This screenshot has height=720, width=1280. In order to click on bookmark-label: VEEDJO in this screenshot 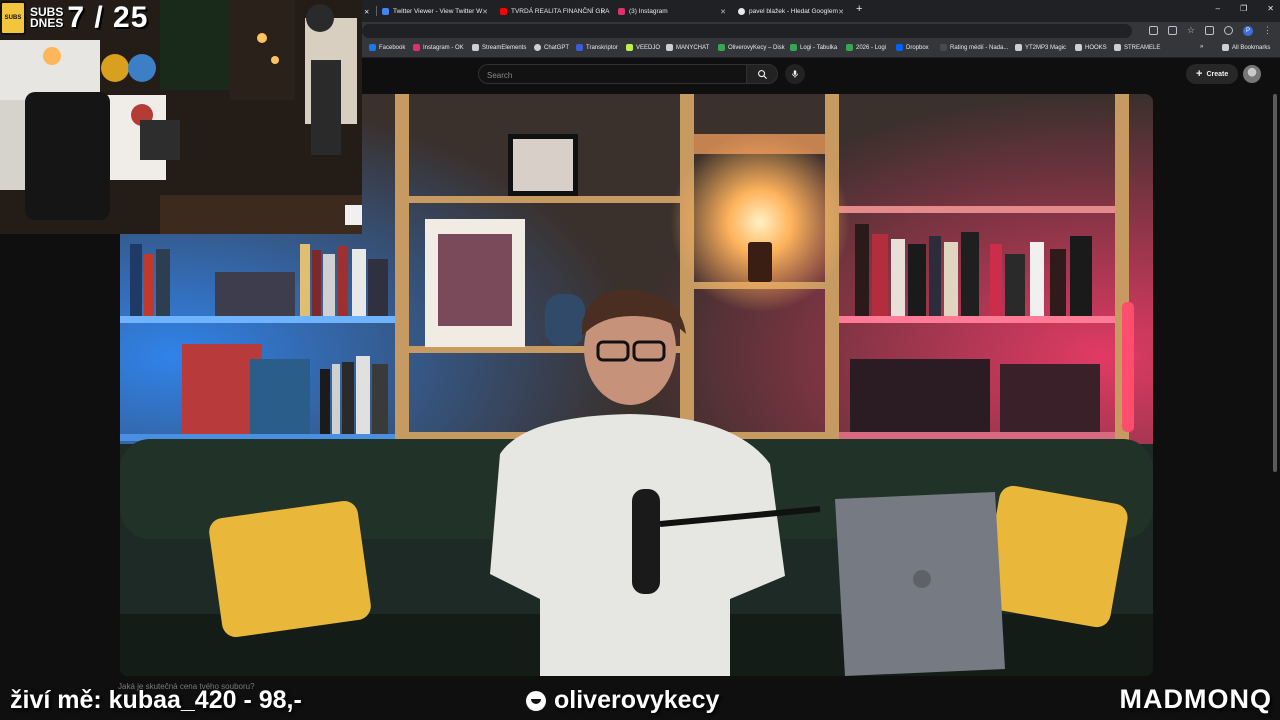, I will do `click(648, 47)`.